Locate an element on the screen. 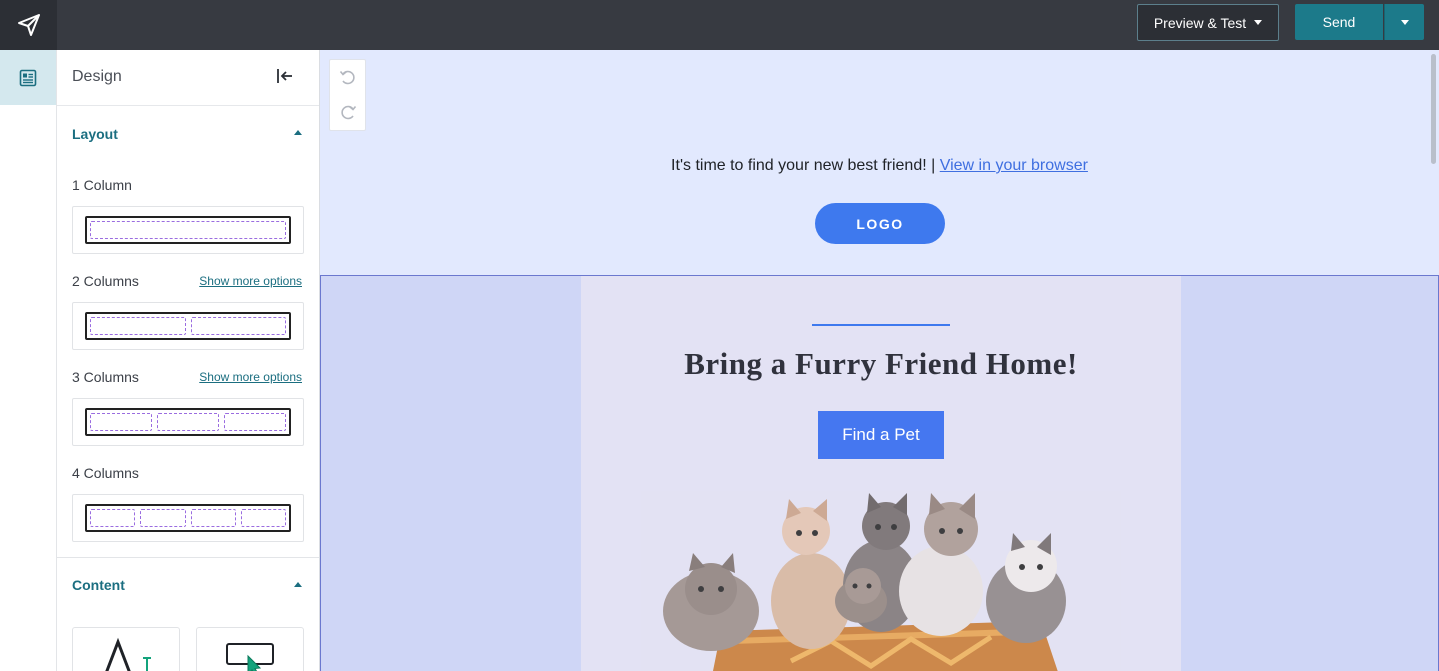  layout-option-label: 1 Column is located at coordinates (102, 185).